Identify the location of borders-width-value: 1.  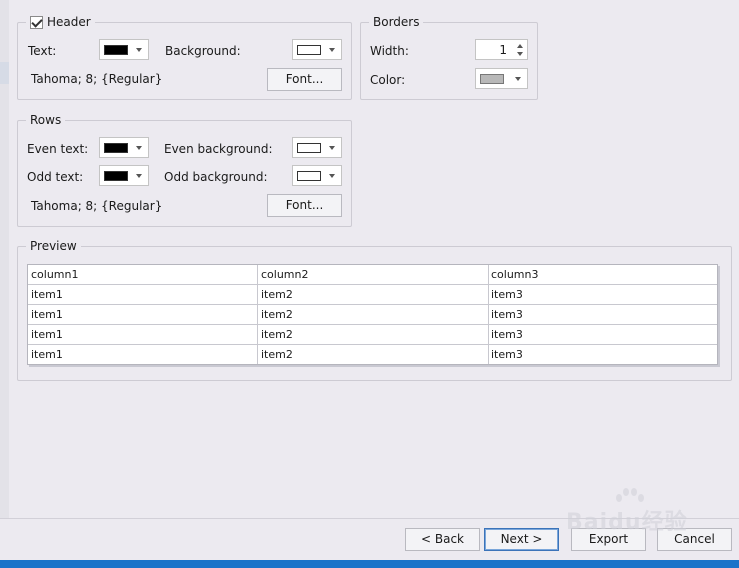
(503, 50).